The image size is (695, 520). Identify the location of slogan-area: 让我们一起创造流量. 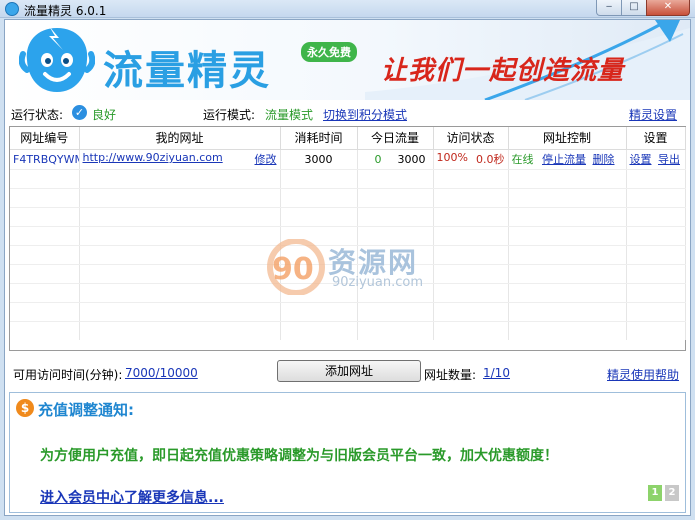
(527, 60).